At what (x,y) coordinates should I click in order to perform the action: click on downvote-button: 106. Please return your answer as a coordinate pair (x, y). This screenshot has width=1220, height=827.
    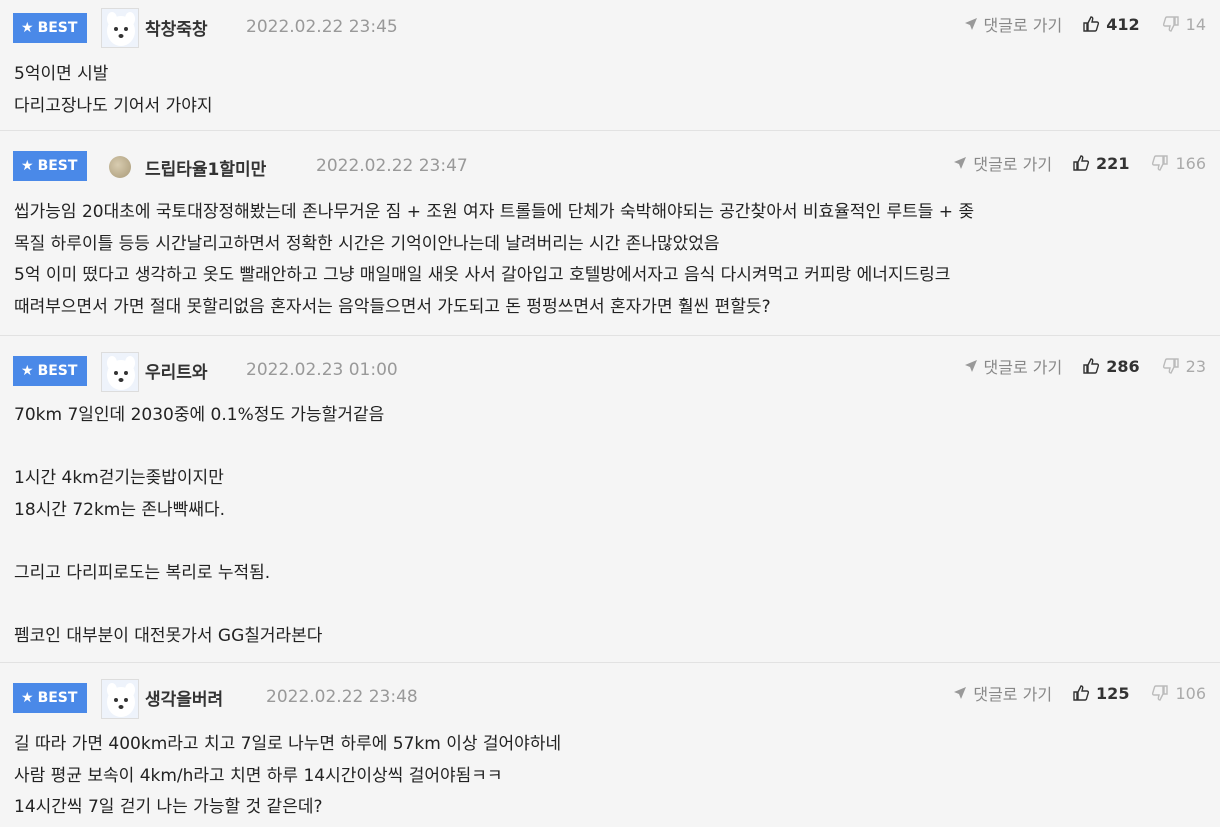
    Looking at the image, I should click on (1178, 693).